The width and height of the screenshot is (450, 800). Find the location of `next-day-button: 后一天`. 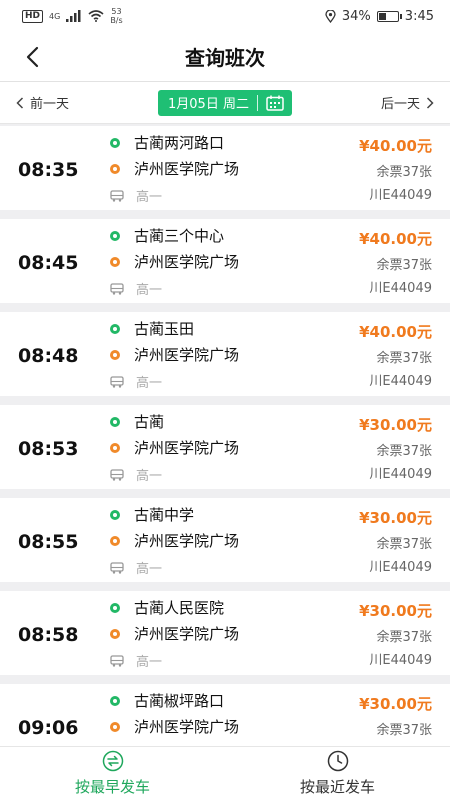

next-day-button: 后一天 is located at coordinates (407, 102).